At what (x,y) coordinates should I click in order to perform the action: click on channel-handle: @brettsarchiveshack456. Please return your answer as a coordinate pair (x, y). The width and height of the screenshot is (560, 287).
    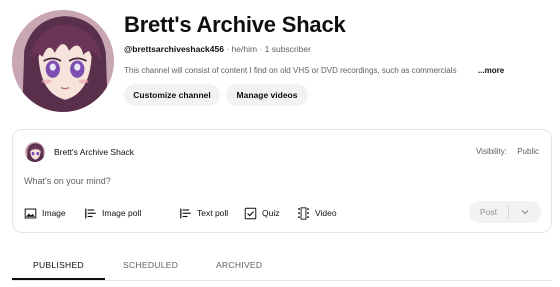
    Looking at the image, I should click on (174, 49).